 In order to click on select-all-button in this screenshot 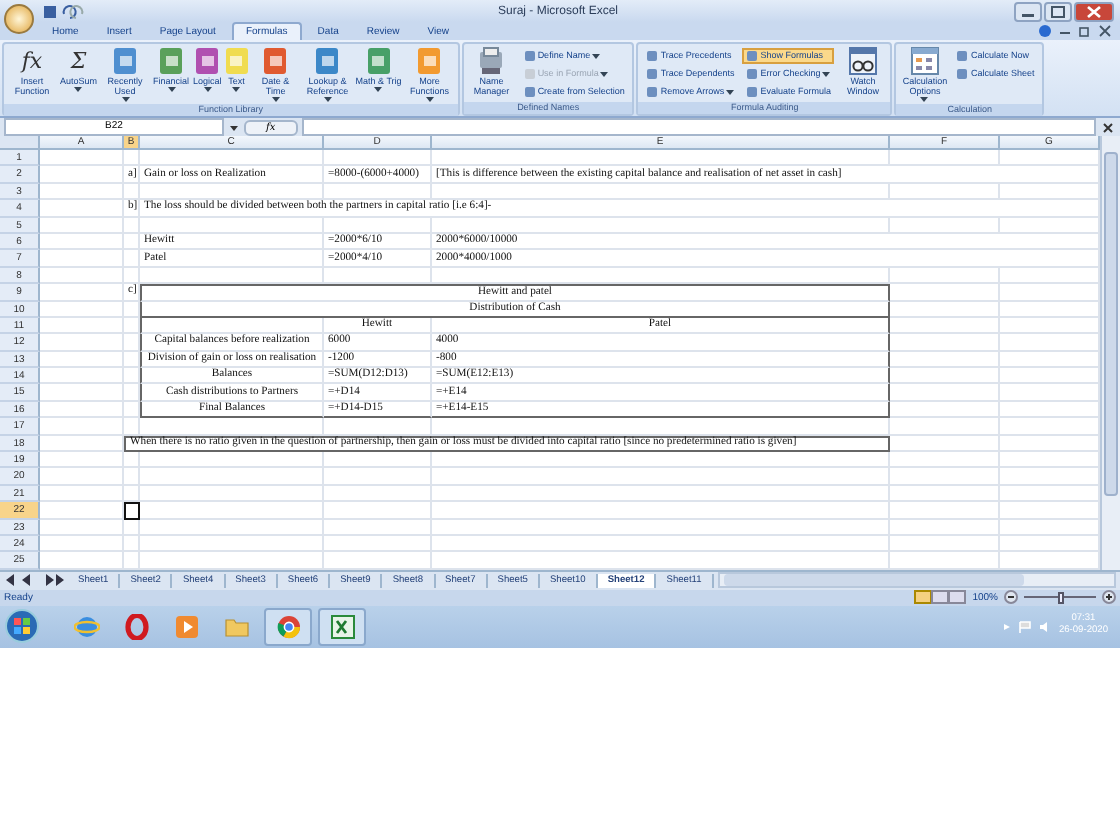, I will do `click(20, 143)`.